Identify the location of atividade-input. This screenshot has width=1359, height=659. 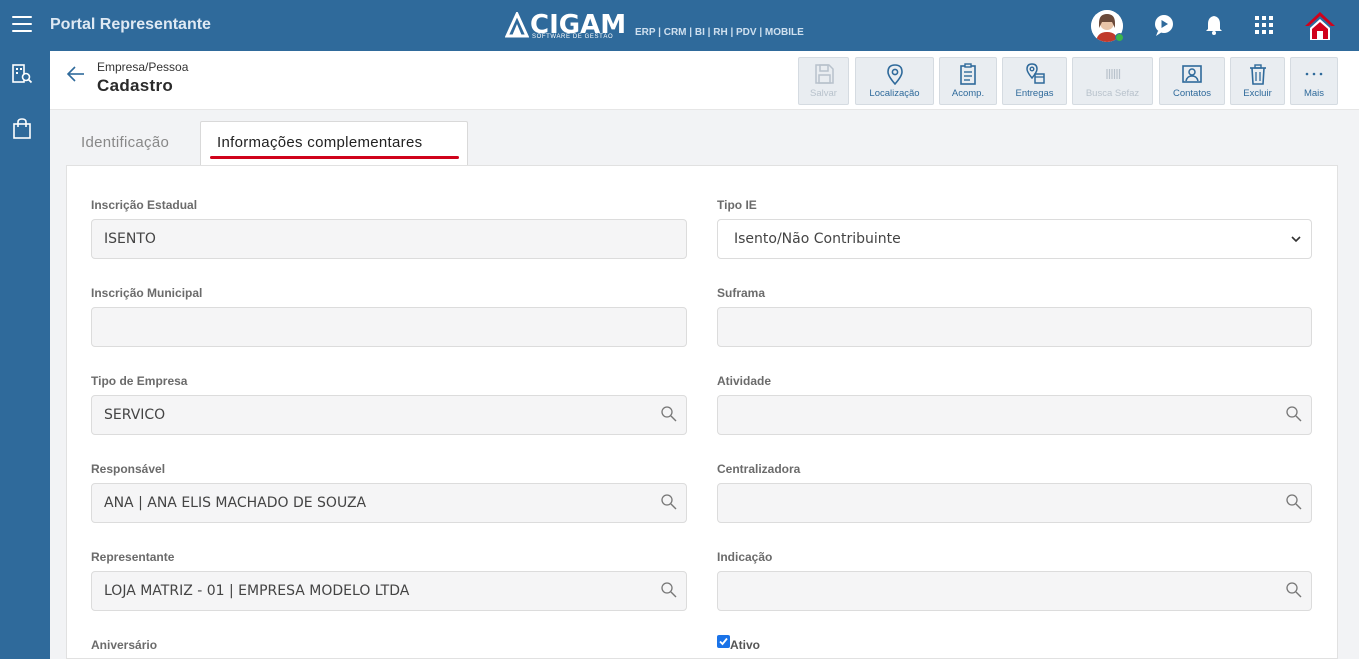
(1014, 415).